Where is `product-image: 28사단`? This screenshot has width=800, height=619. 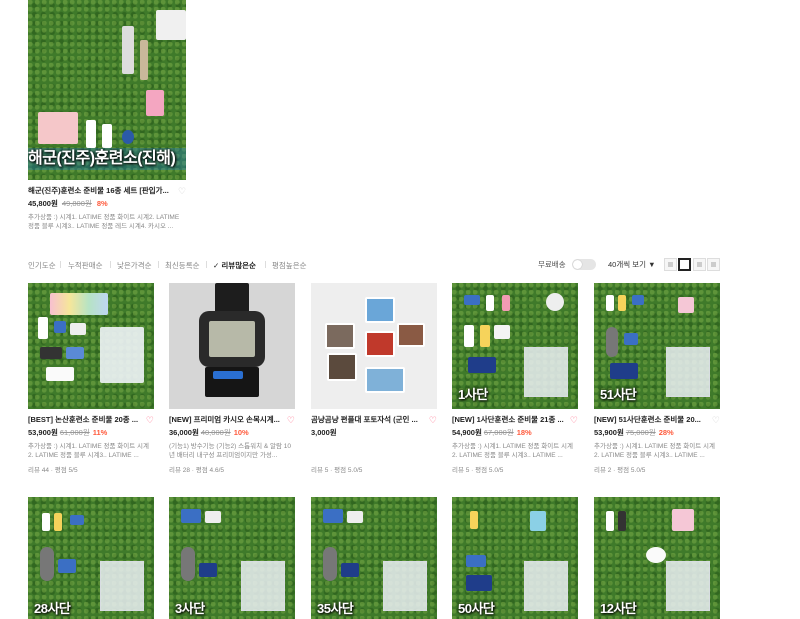
product-image: 28사단 is located at coordinates (91, 558).